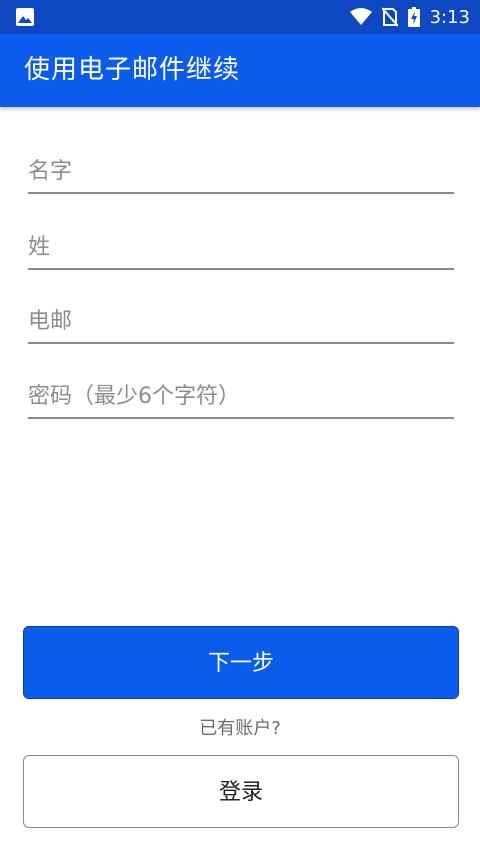 The height and width of the screenshot is (853, 480). What do you see at coordinates (413, 17) in the screenshot?
I see `battery-charging-icon` at bounding box center [413, 17].